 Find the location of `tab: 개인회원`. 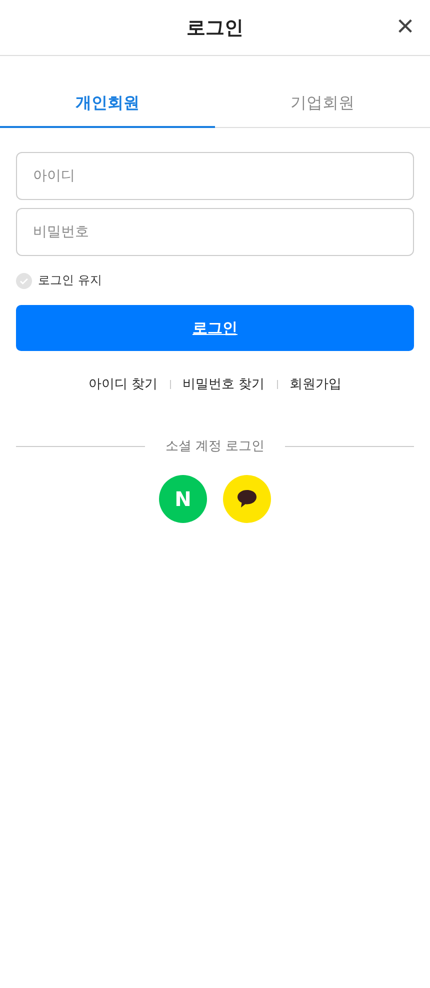

tab: 개인회원 is located at coordinates (107, 104).